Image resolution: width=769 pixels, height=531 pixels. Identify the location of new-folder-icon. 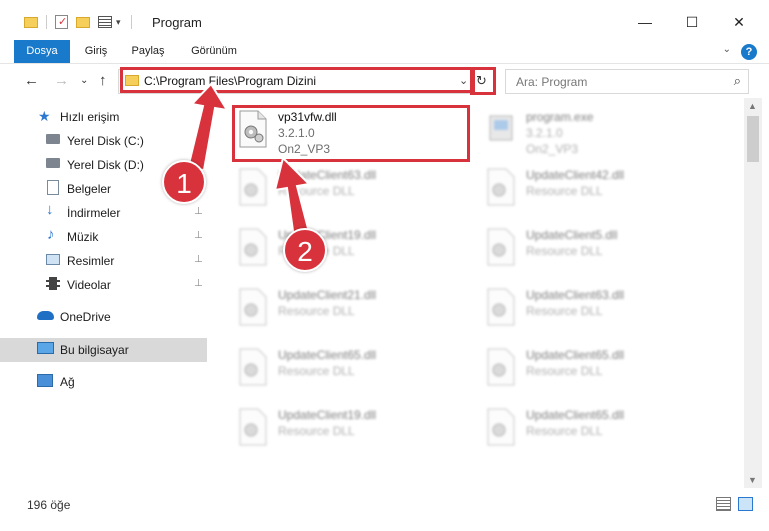
(83, 22).